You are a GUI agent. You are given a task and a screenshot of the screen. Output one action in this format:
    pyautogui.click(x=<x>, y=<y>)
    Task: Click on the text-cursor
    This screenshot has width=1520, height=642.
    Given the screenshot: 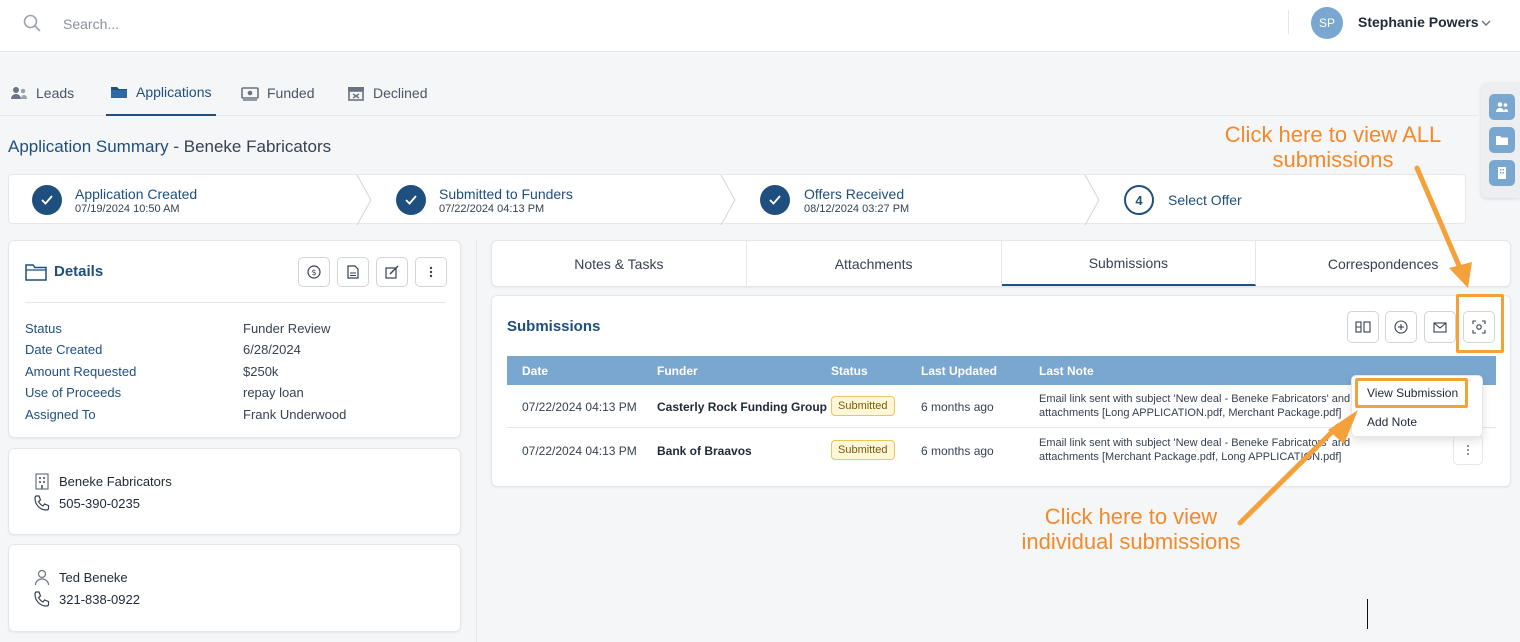 What is the action you would take?
    pyautogui.click(x=1367, y=614)
    